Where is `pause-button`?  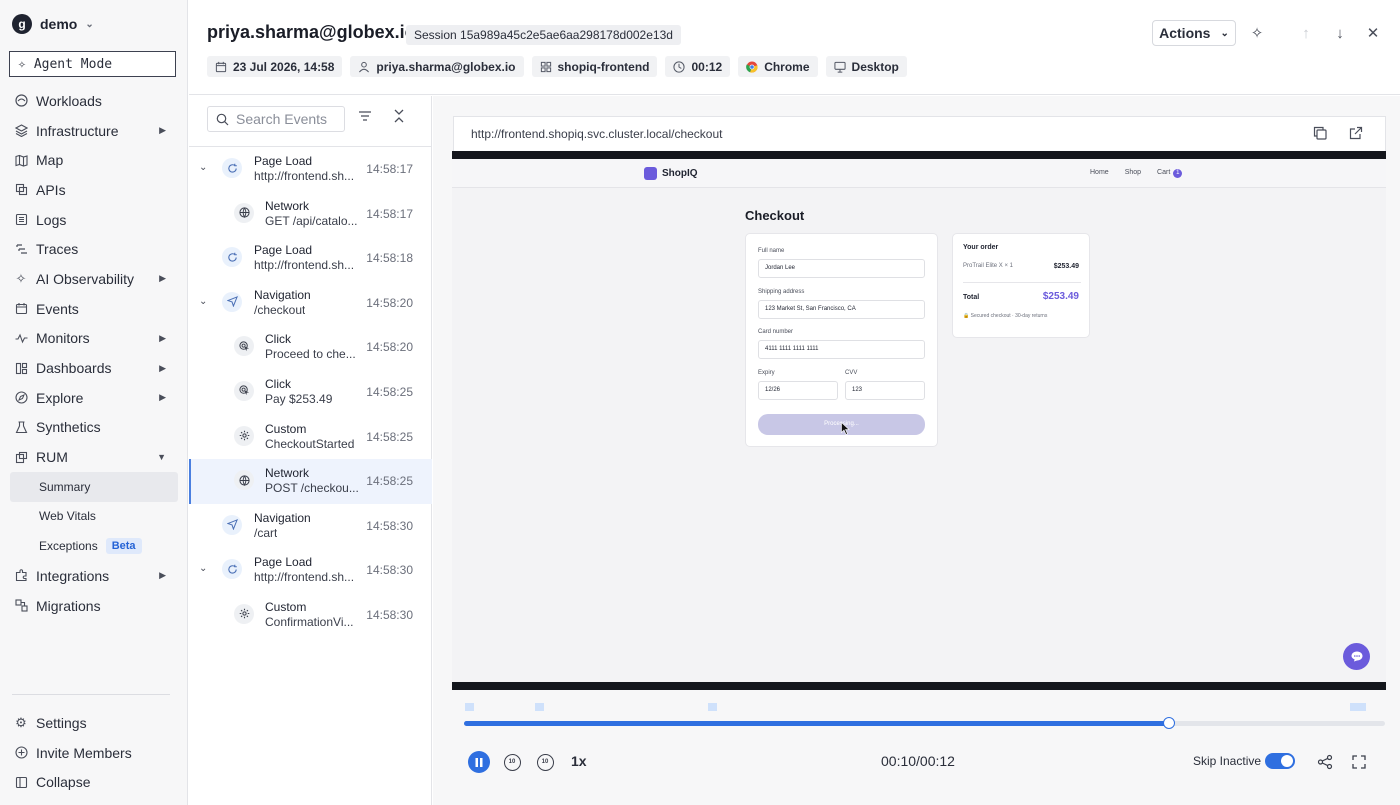 pause-button is located at coordinates (479, 762).